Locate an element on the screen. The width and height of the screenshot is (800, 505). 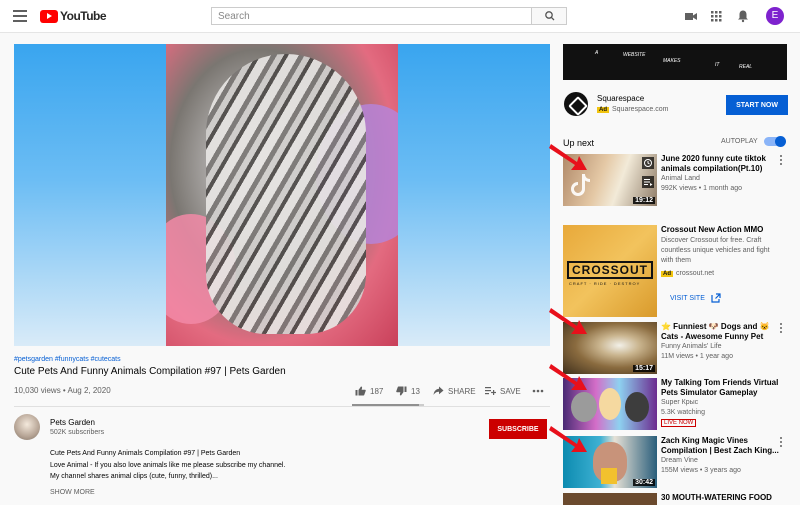
video-meta: 992K views • 1 month ago is located at coordinates (702, 188).